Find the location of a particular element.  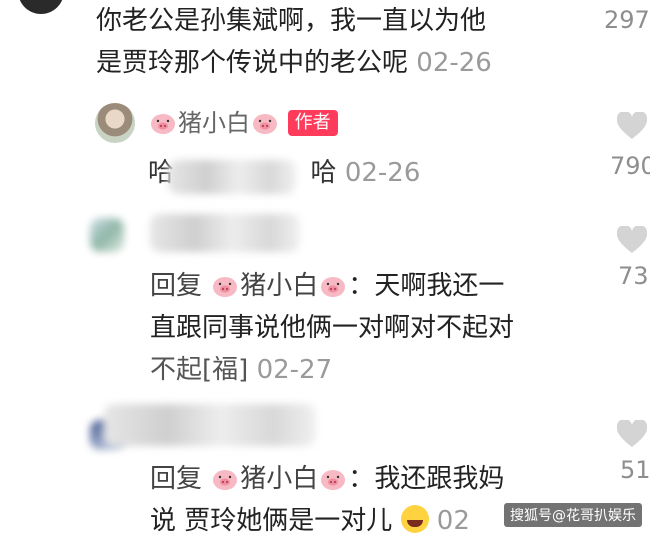

comment-line: 是贾玲那个传说中的老公呢 is located at coordinates (252, 63).